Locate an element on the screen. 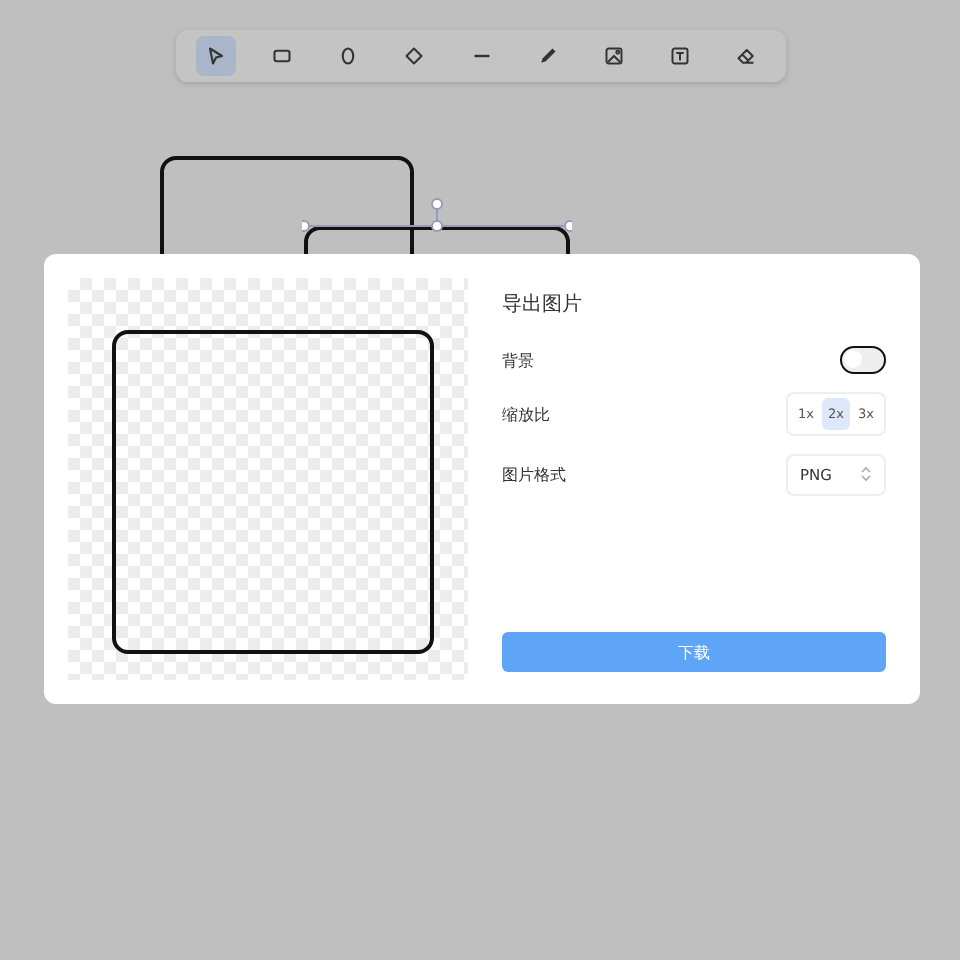 This screenshot has height=960, width=960. image-icon is located at coordinates (613, 56).